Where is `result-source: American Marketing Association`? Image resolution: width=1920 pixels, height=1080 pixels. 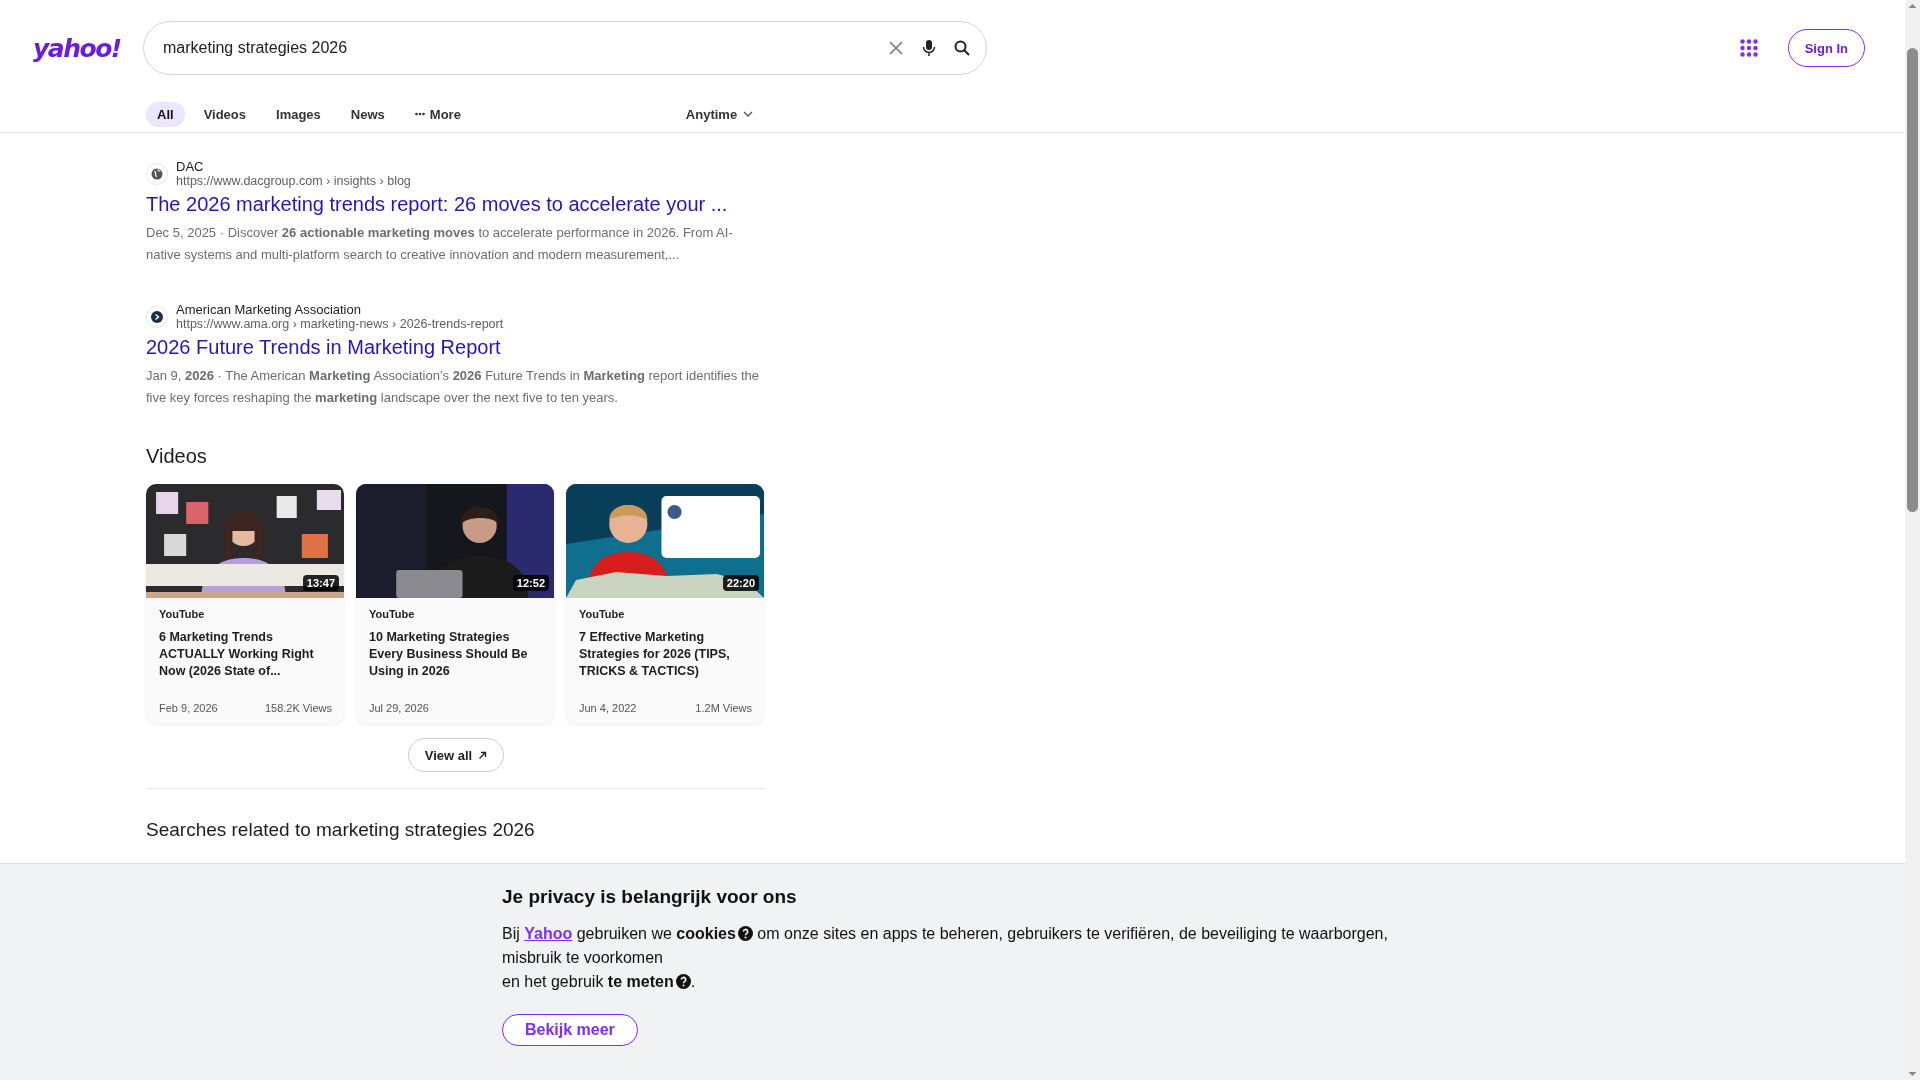
result-source: American Marketing Association is located at coordinates (269, 309).